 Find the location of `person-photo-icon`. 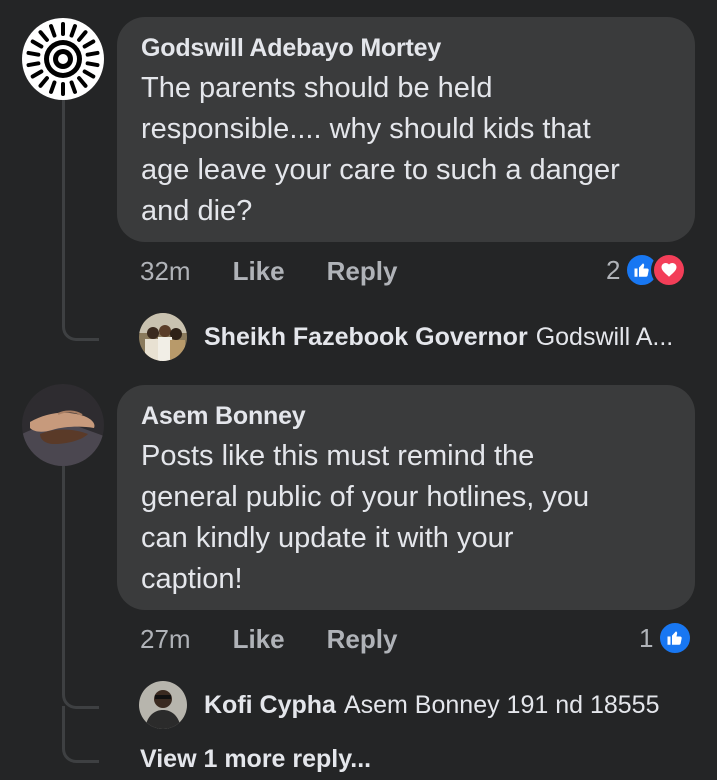

person-photo-icon is located at coordinates (163, 705).